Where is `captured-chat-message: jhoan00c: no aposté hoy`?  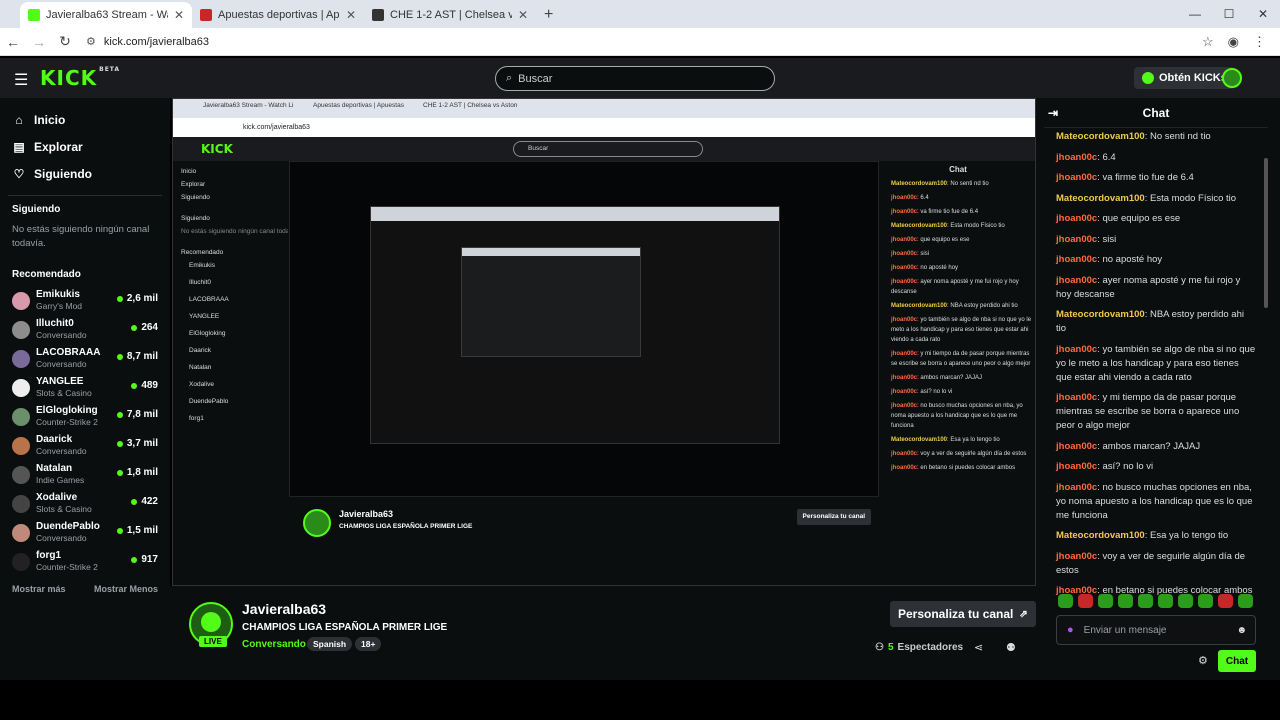
captured-chat-message: jhoan00c: no aposté hoy is located at coordinates (925, 268).